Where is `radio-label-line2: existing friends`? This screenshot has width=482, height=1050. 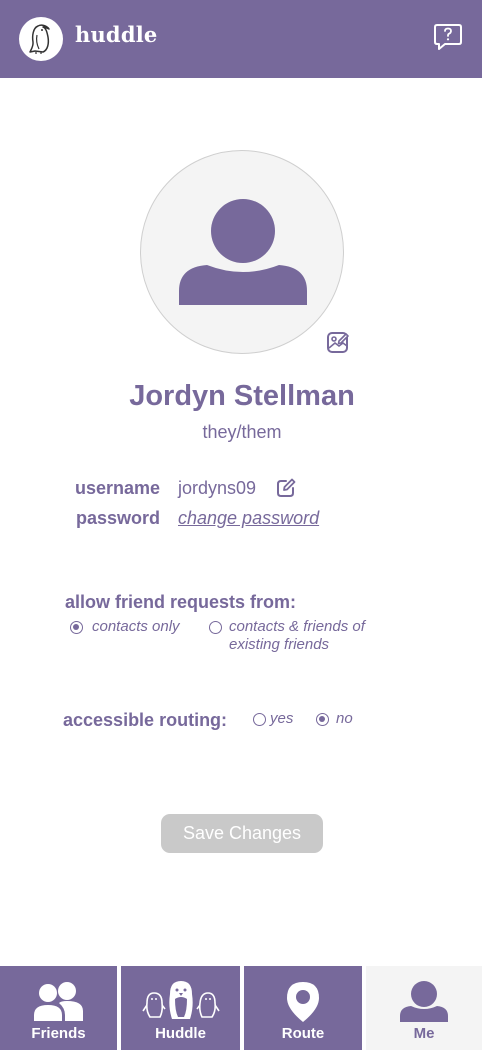 radio-label-line2: existing friends is located at coordinates (279, 644).